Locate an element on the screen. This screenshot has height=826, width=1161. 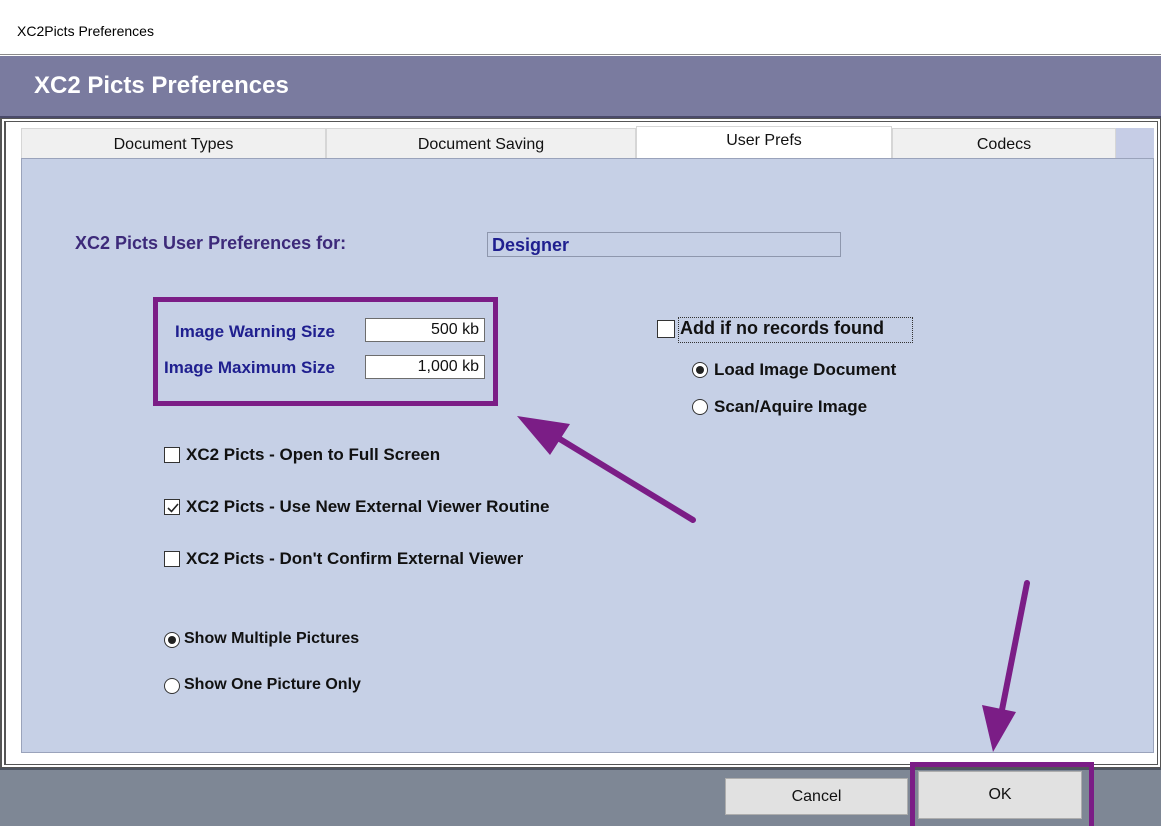
show-multiple-radio is located at coordinates (172, 640).